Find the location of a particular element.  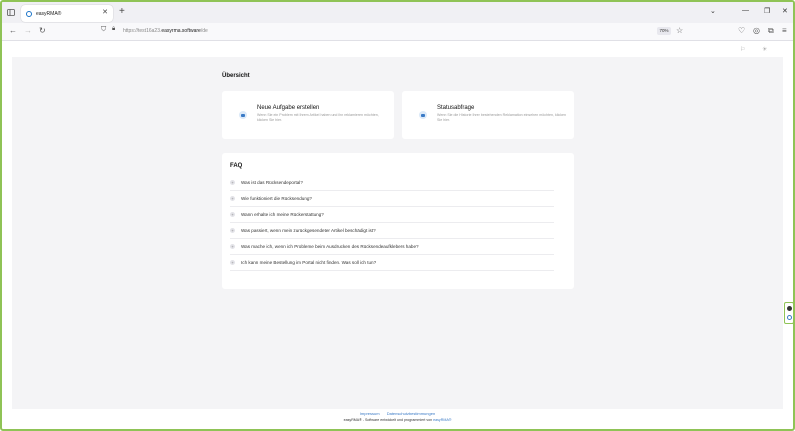

faq-item: + Wann erhalte ich meine Rückerstattung? is located at coordinates (392, 215).